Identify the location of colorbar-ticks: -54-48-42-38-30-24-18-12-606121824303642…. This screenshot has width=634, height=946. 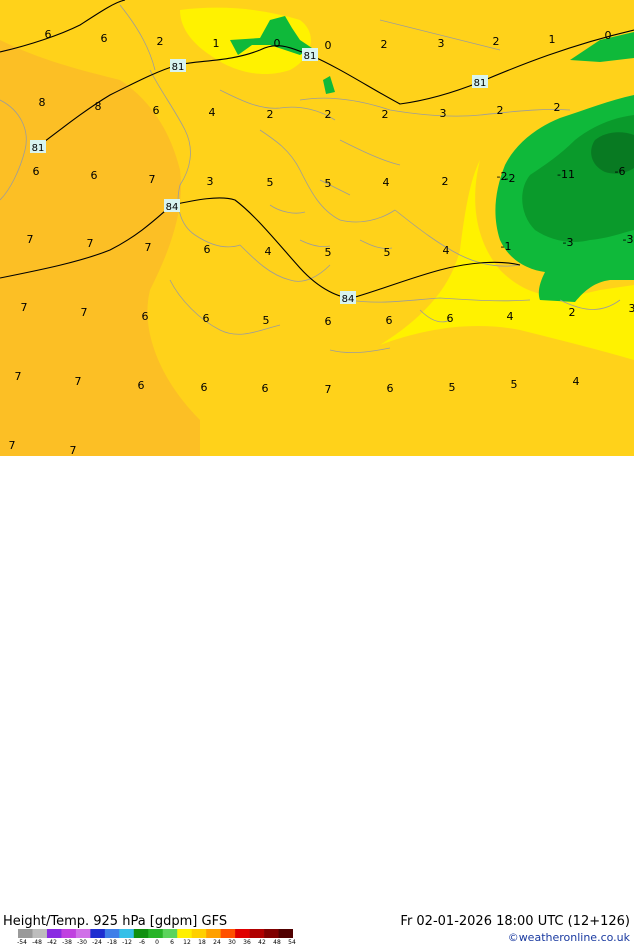
(156, 942).